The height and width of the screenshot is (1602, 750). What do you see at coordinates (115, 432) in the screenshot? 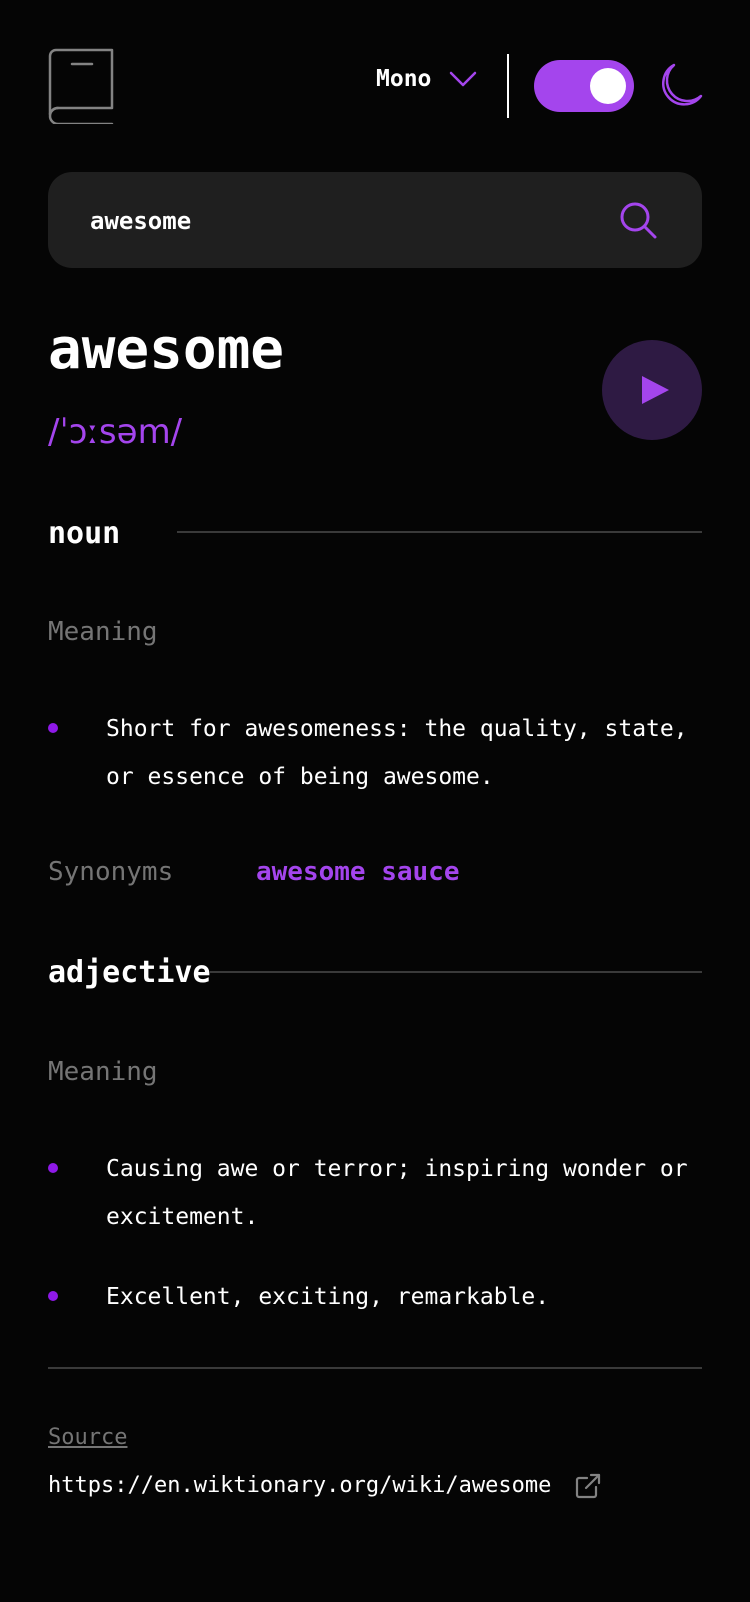
I see `phonetic-text: /ˈɔːsəm/` at bounding box center [115, 432].